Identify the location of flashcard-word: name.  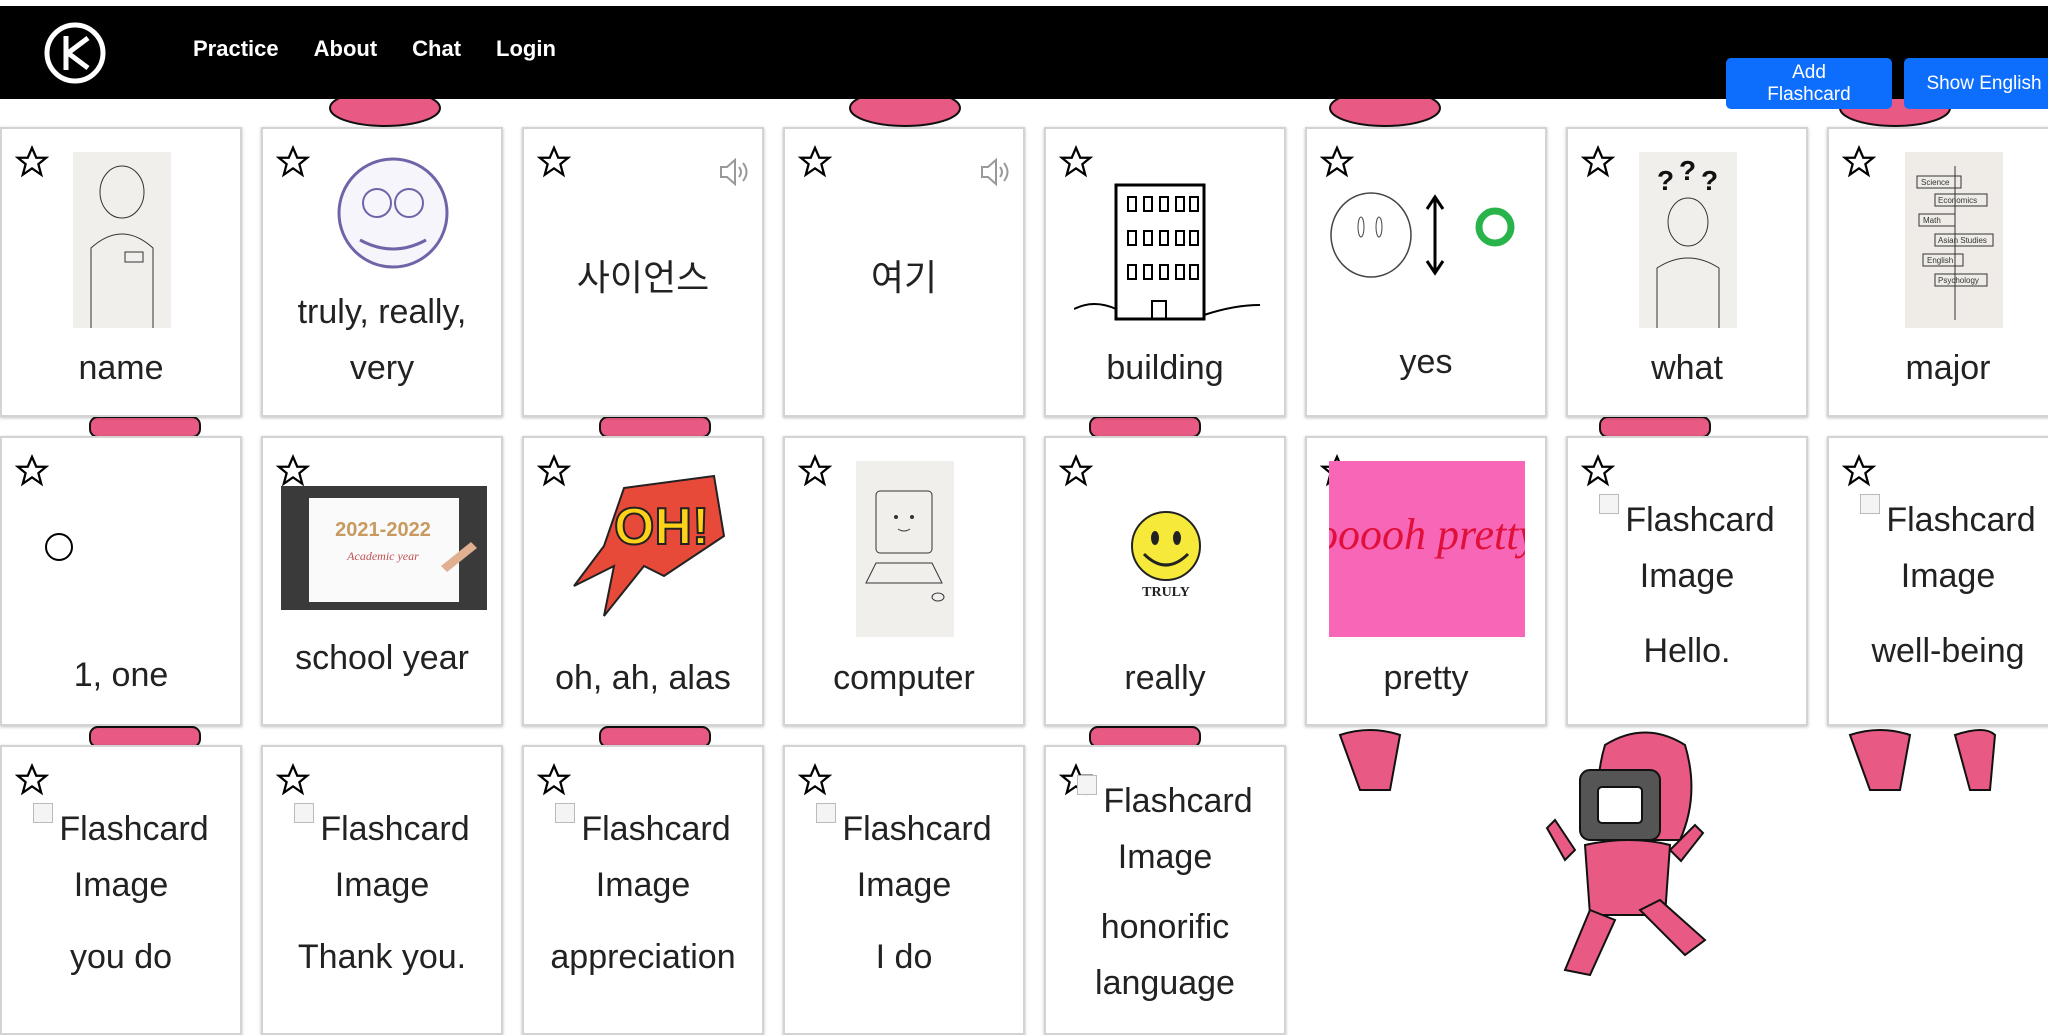
(121, 368).